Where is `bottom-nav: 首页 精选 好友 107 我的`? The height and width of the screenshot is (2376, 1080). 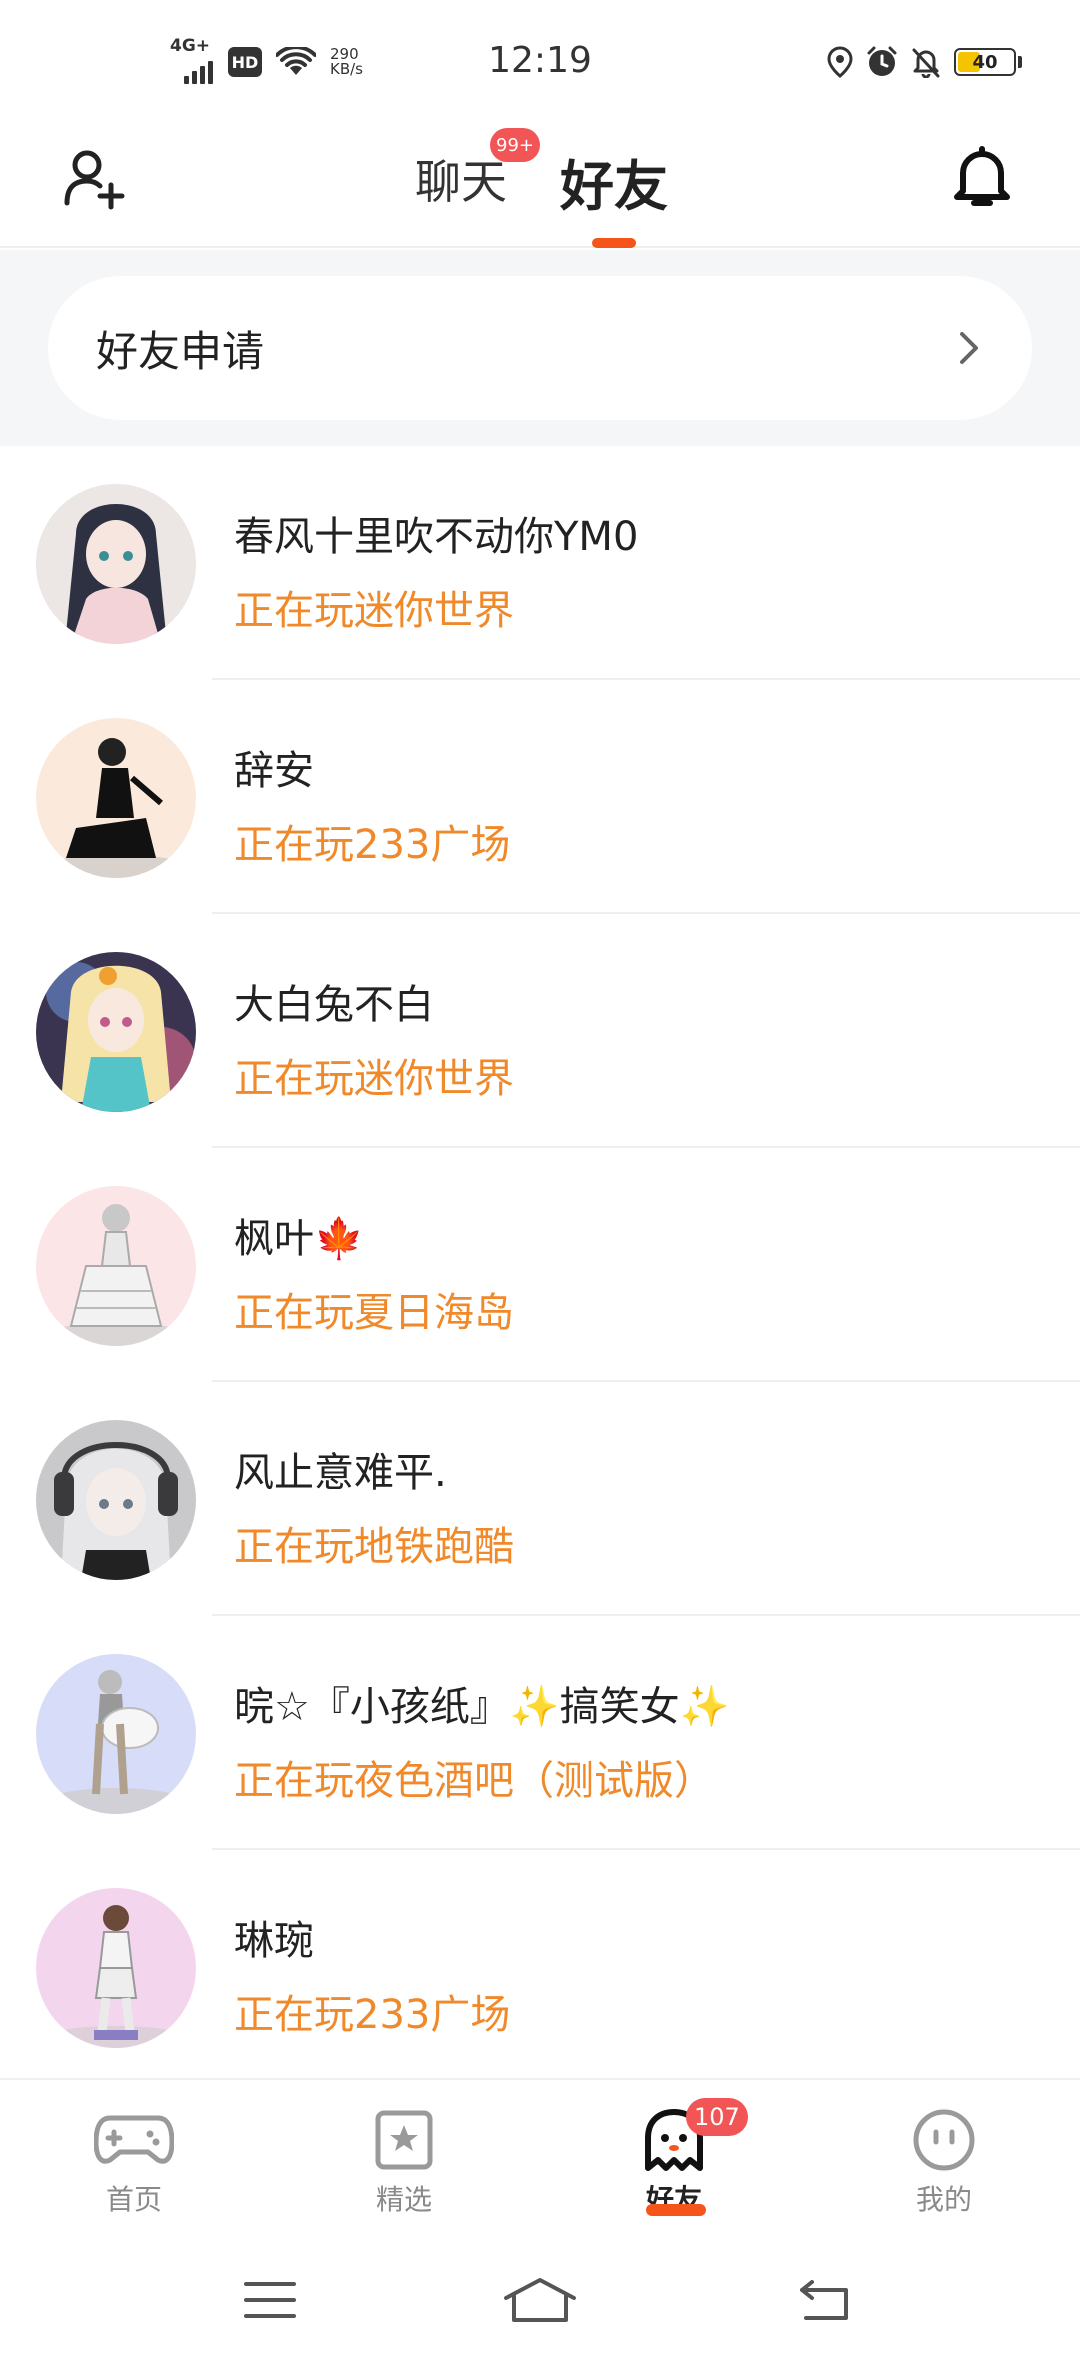
bottom-nav: 首页 精选 好友 107 我的 is located at coordinates (540, 2153).